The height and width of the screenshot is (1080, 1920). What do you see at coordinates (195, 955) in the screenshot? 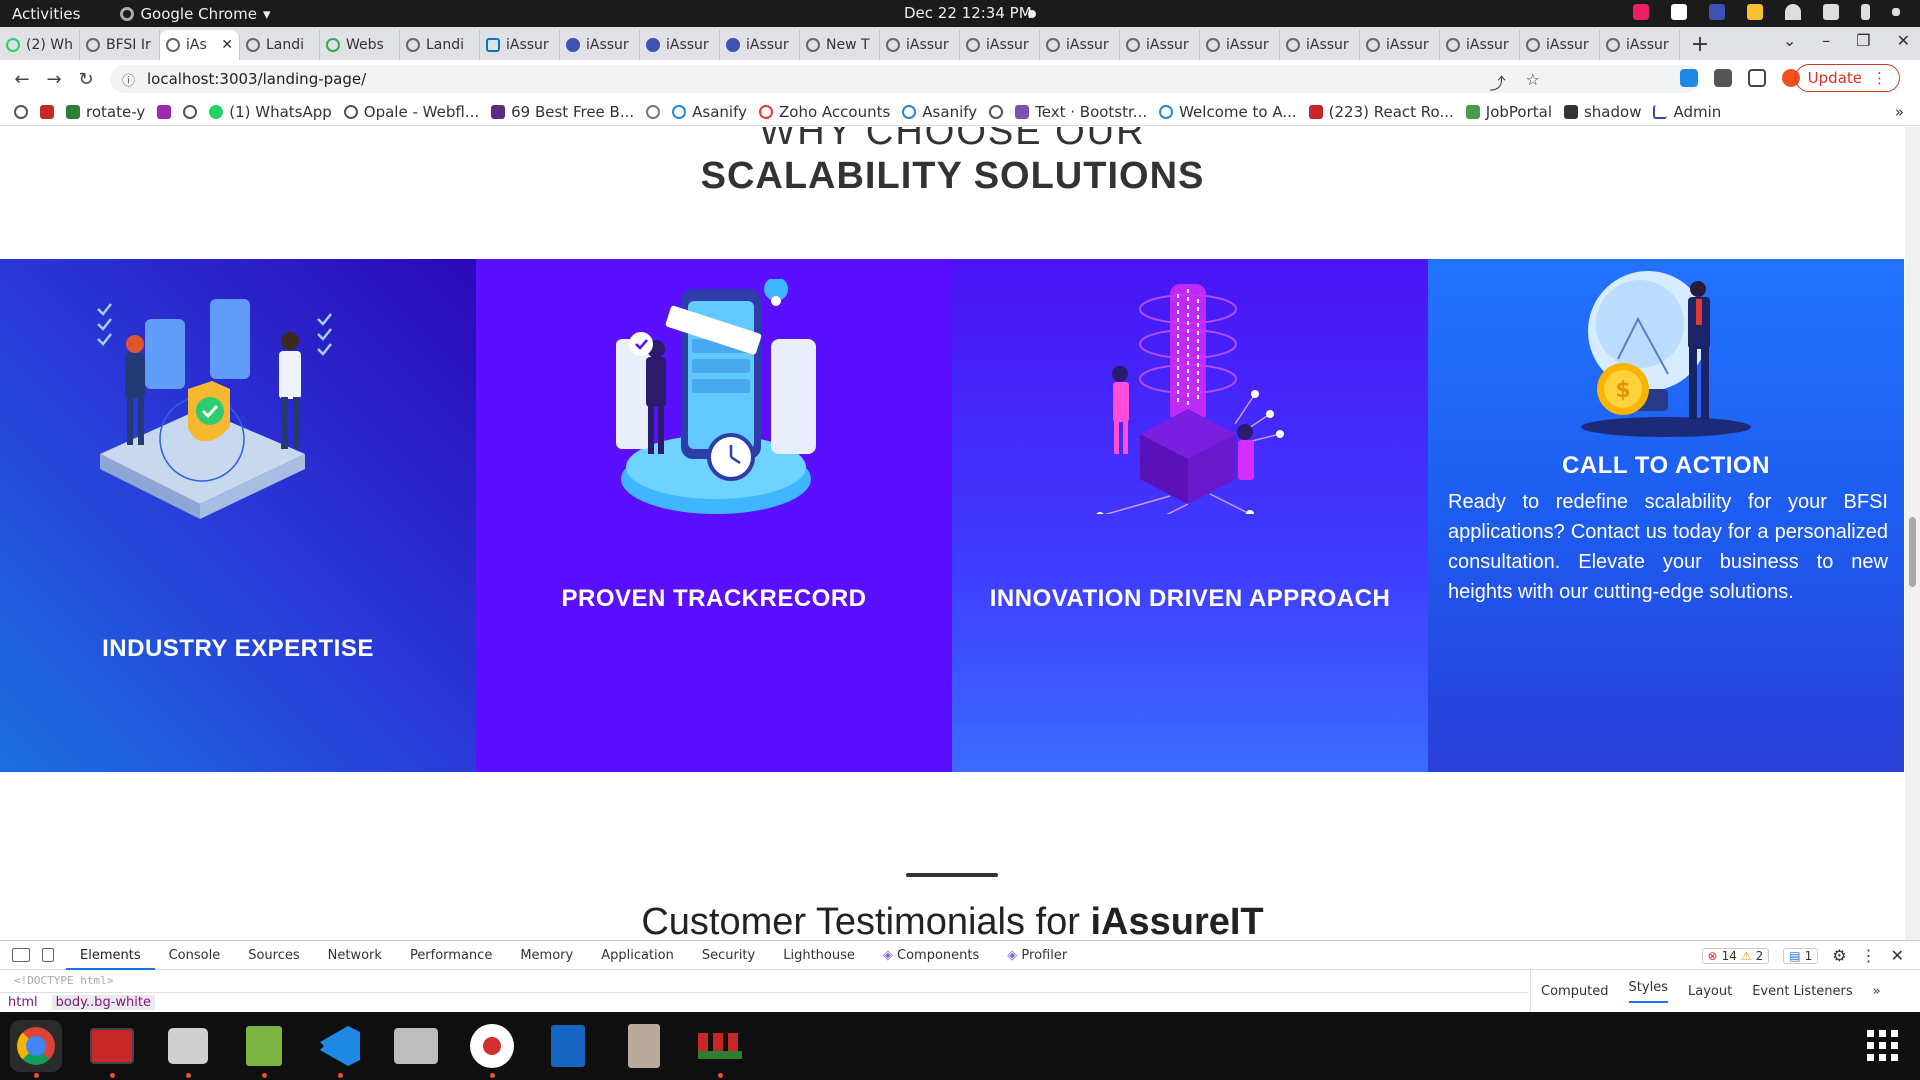
I see `devtools-tab-console: Console` at bounding box center [195, 955].